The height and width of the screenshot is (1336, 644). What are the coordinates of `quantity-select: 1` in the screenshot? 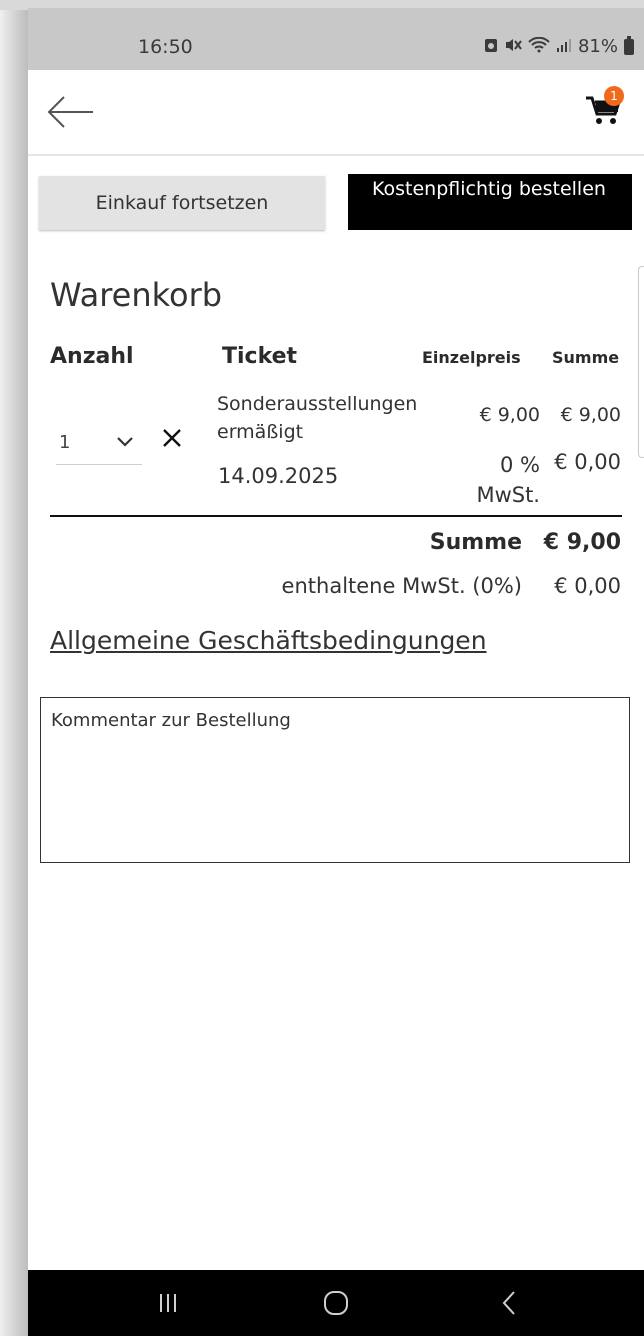 It's located at (99, 444).